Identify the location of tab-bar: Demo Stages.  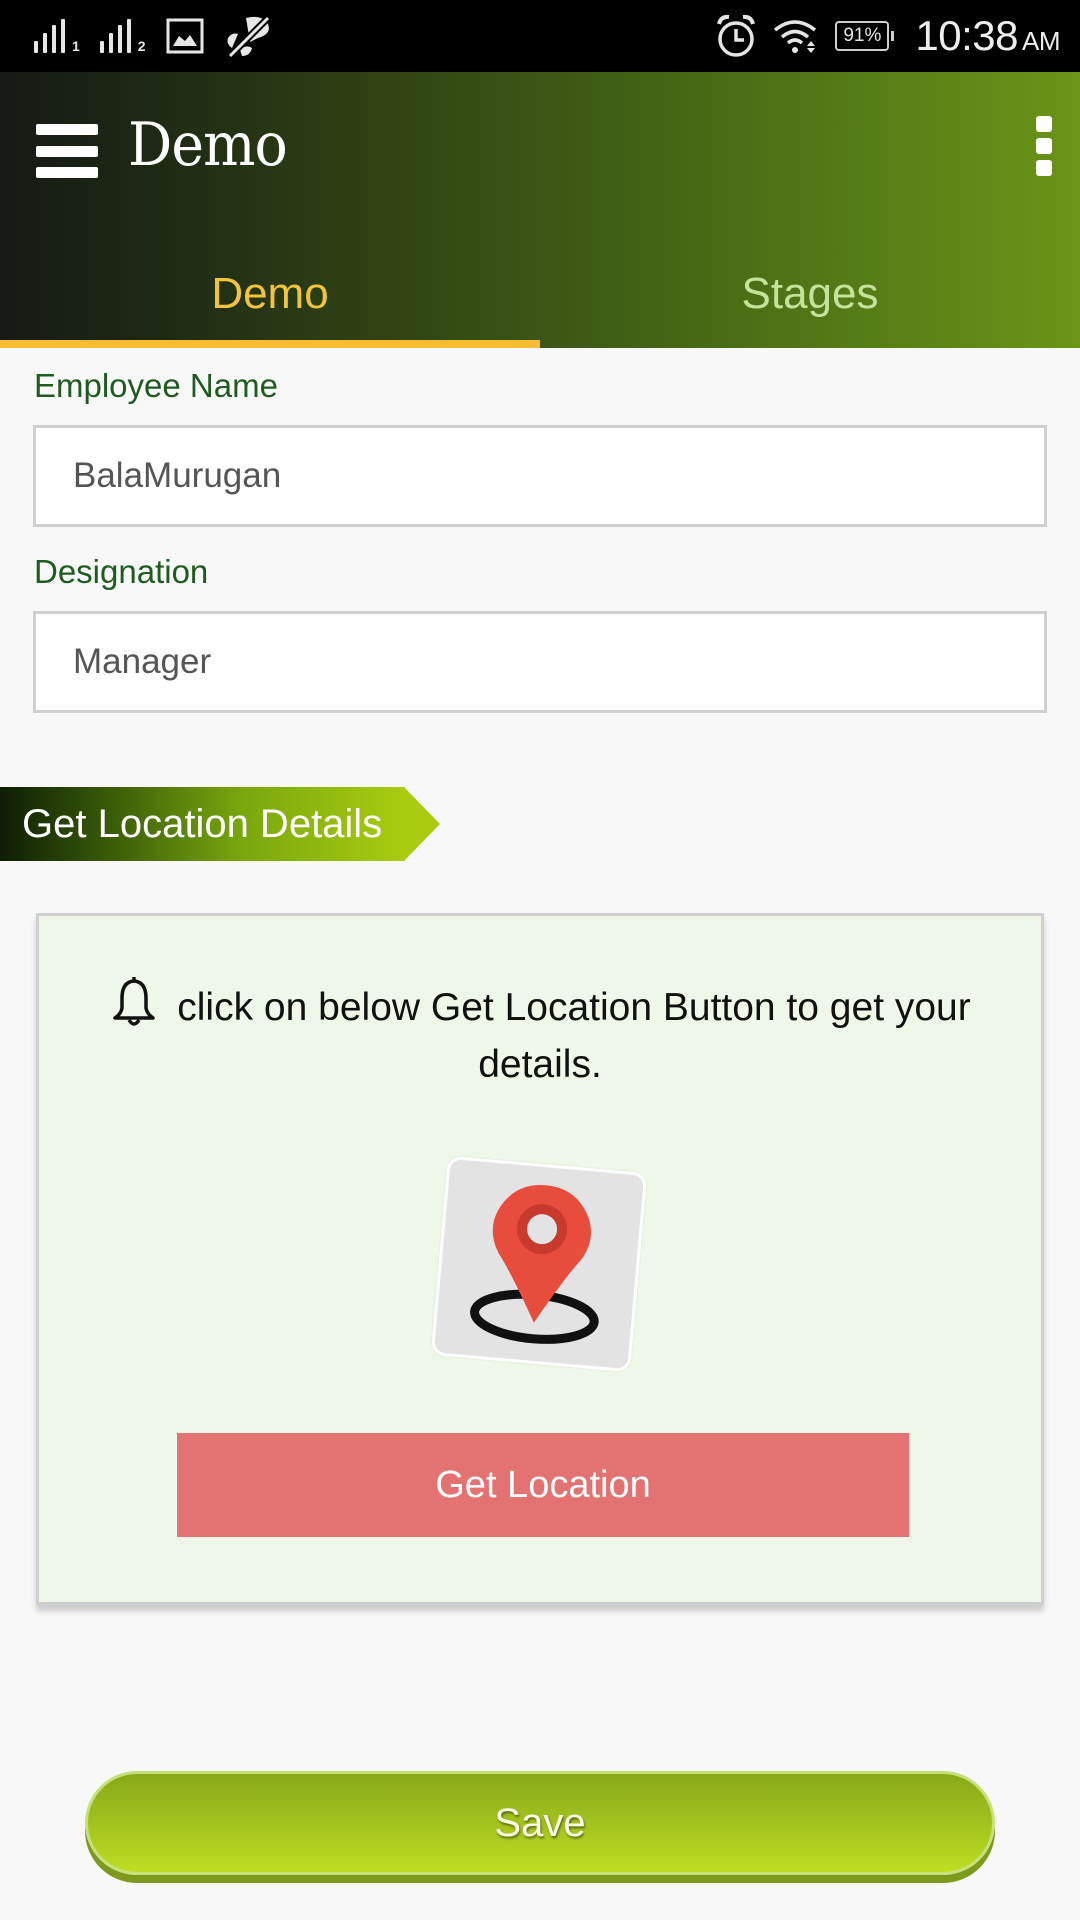
(540, 299).